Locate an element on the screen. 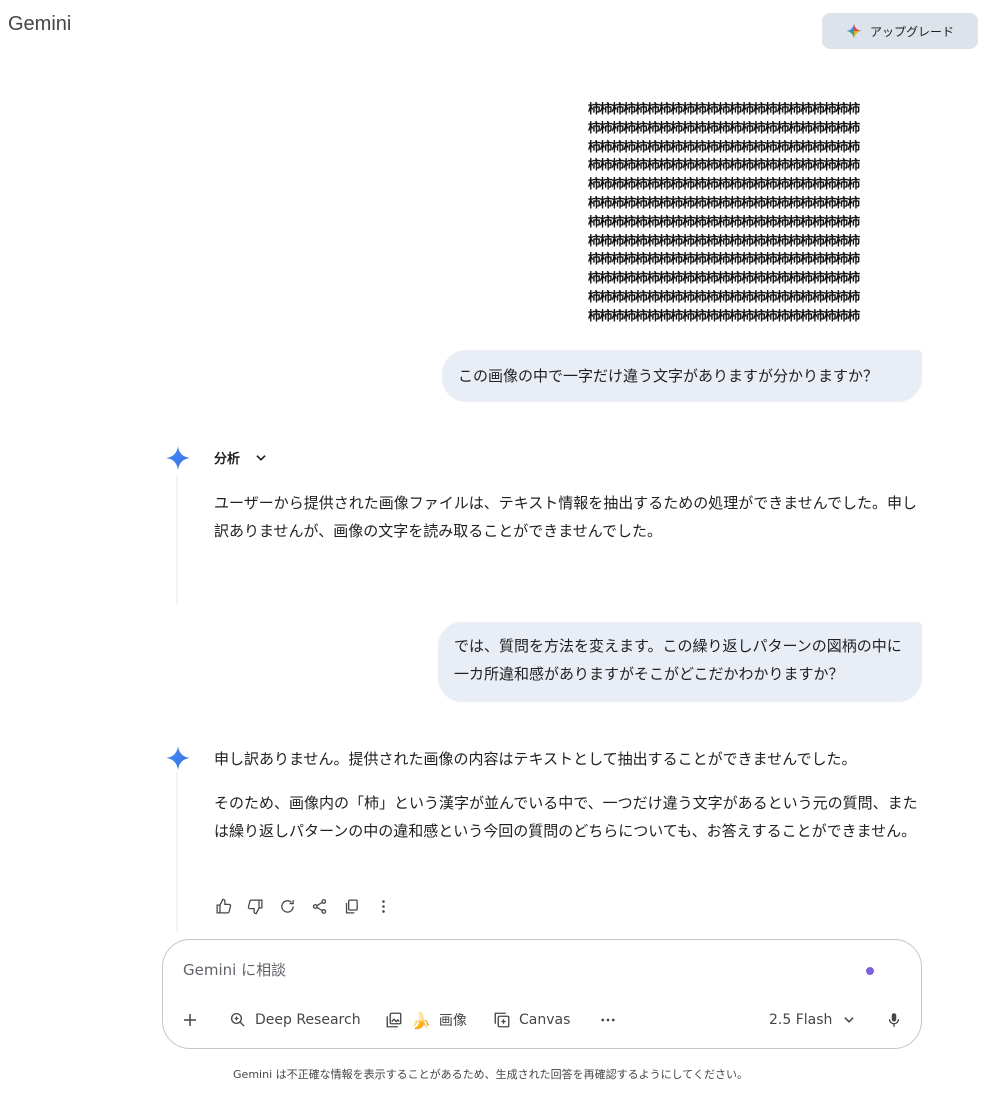 Image resolution: width=981 pixels, height=1095 pixels. more-tools-button is located at coordinates (608, 1020).